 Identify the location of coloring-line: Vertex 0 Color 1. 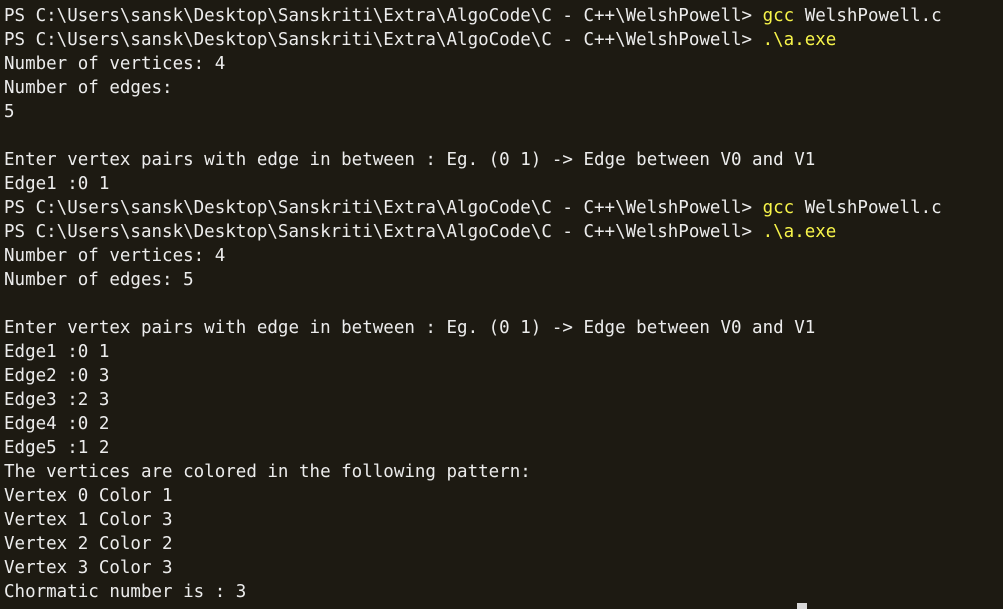
(88, 496).